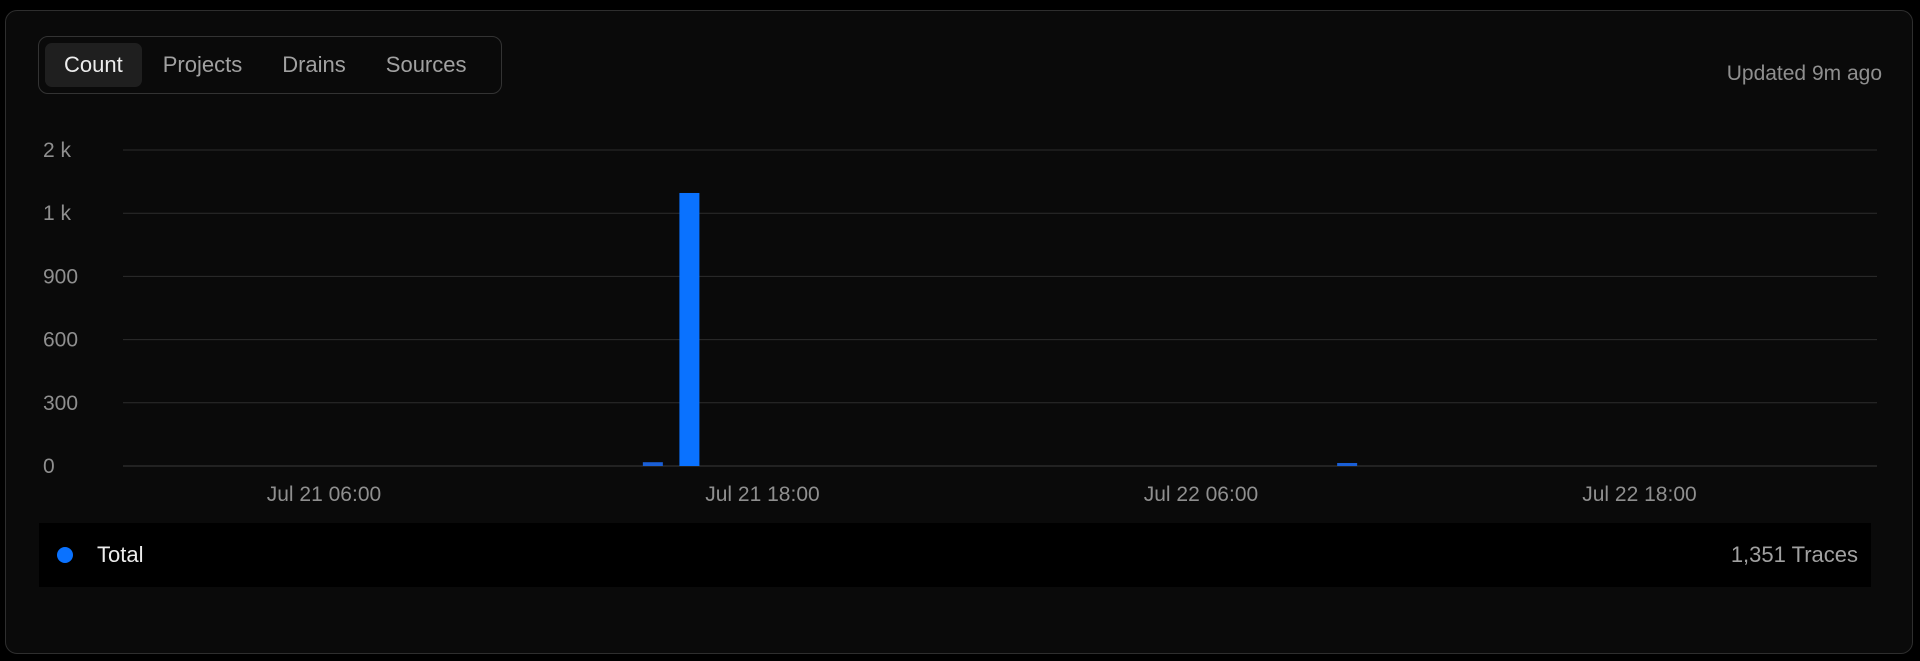  What do you see at coordinates (60, 403) in the screenshot?
I see `y-tick-label: 300` at bounding box center [60, 403].